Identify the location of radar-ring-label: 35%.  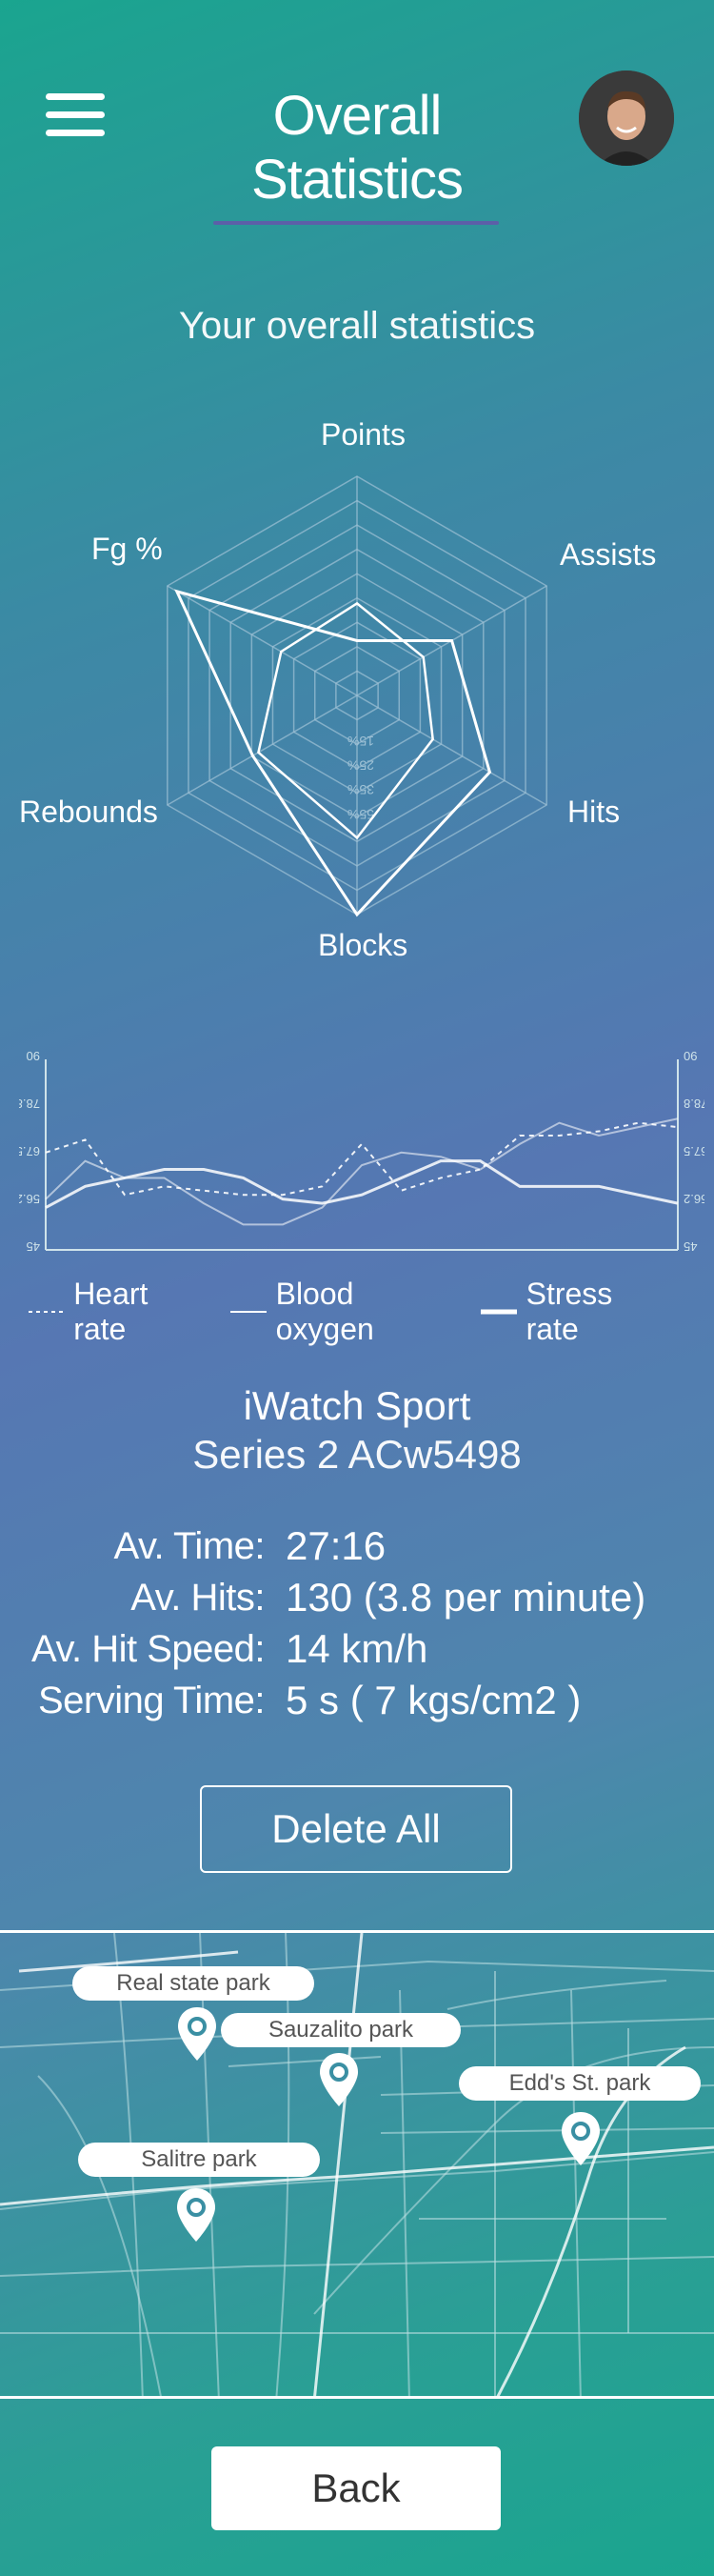
(360, 789).